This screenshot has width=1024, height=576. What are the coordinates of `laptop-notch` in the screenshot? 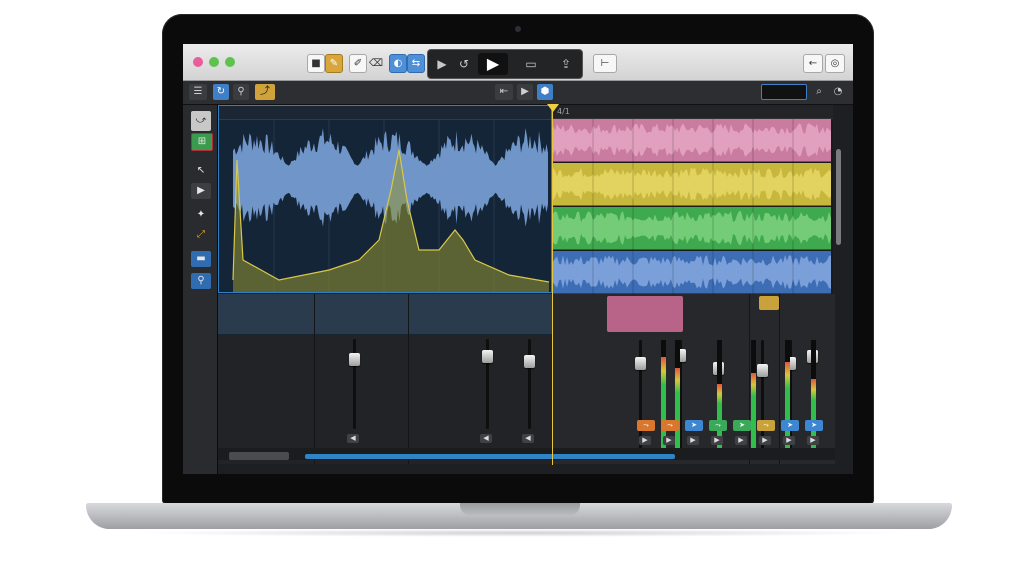 It's located at (520, 509).